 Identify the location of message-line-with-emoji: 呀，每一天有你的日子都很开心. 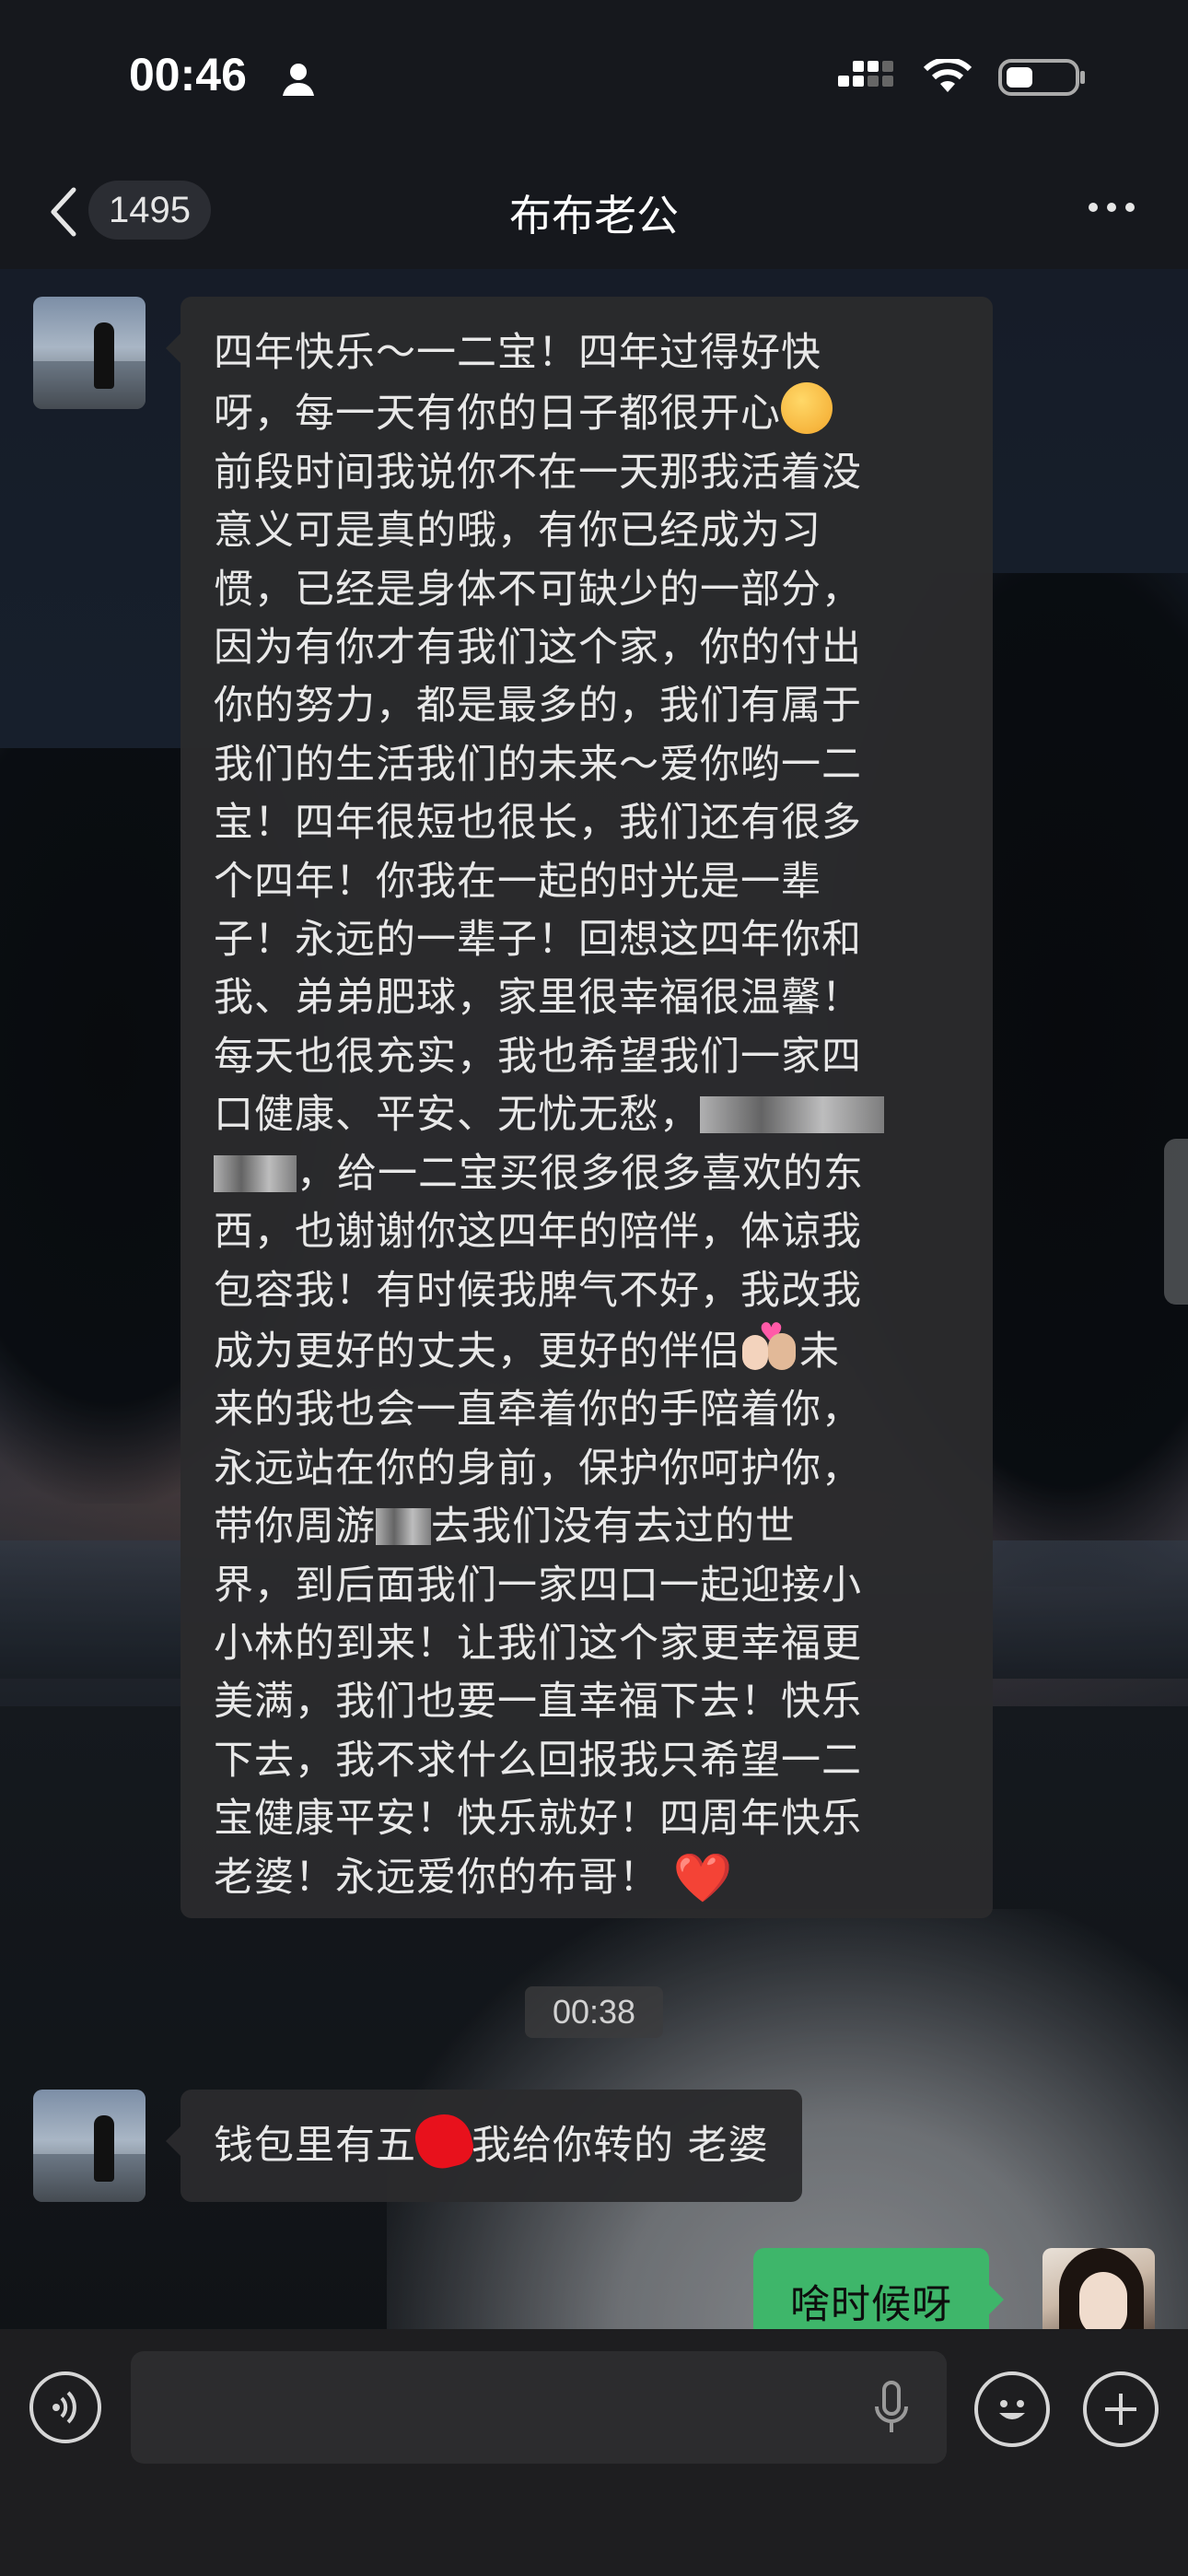
(603, 412).